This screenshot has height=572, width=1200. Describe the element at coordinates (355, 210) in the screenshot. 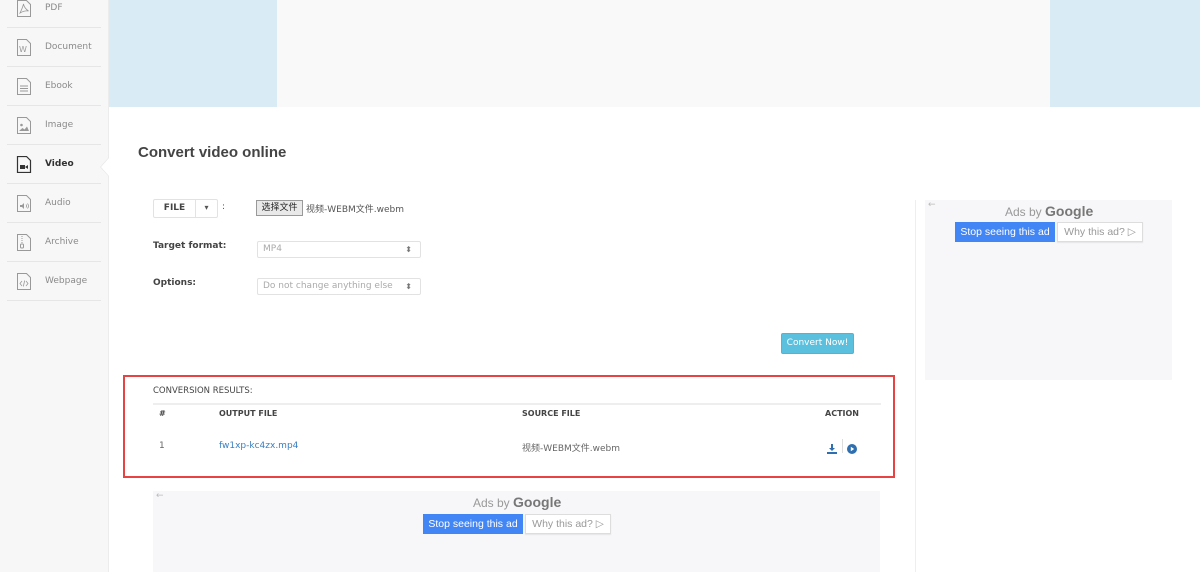

I see `chosen-file-name: 视频-WEBM文件.webm` at that location.